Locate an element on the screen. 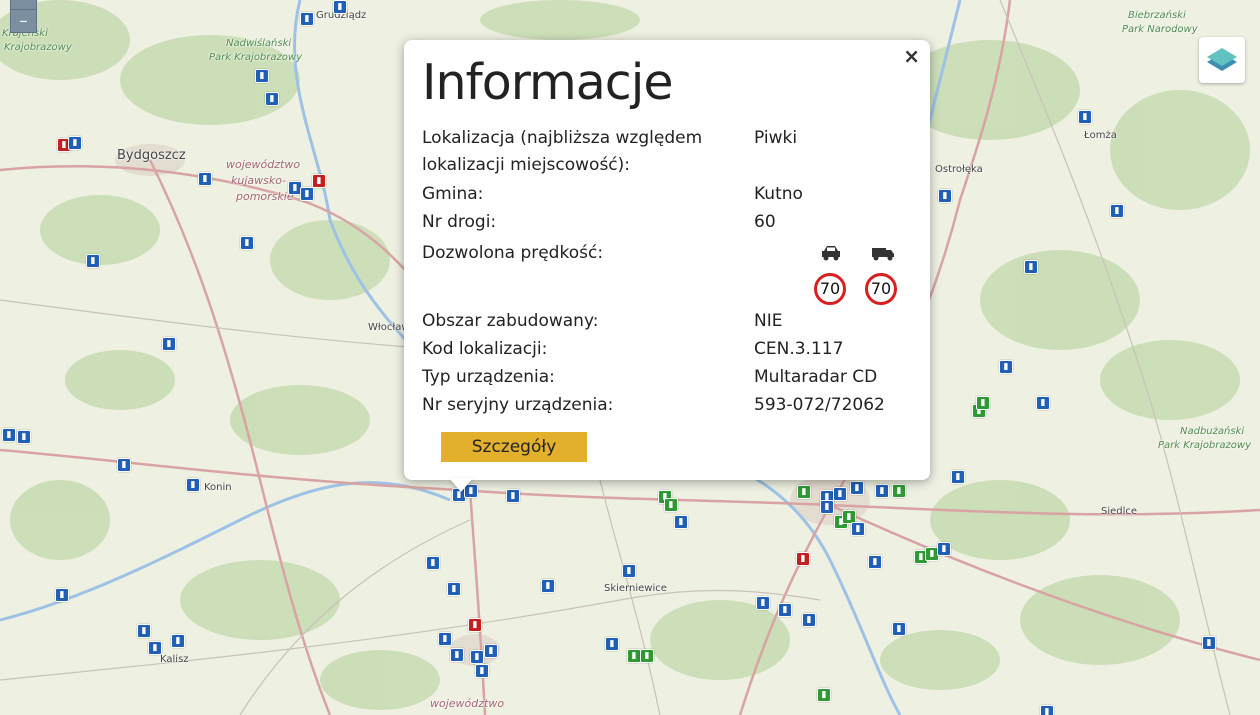 Image resolution: width=1260 pixels, height=715 pixels. municipality-label: Gmina: is located at coordinates (453, 194).